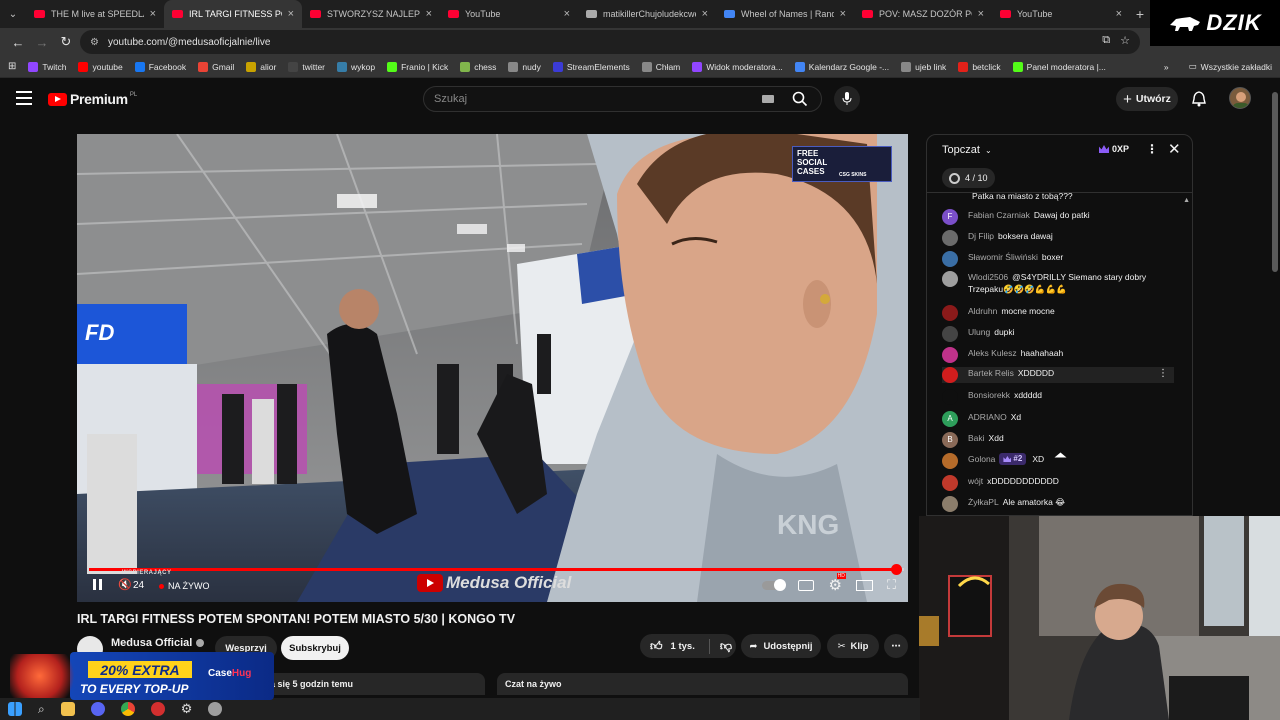 The height and width of the screenshot is (720, 1280). Describe the element at coordinates (417, 66) in the screenshot. I see `bookmark-item: Franio | Kick` at that location.